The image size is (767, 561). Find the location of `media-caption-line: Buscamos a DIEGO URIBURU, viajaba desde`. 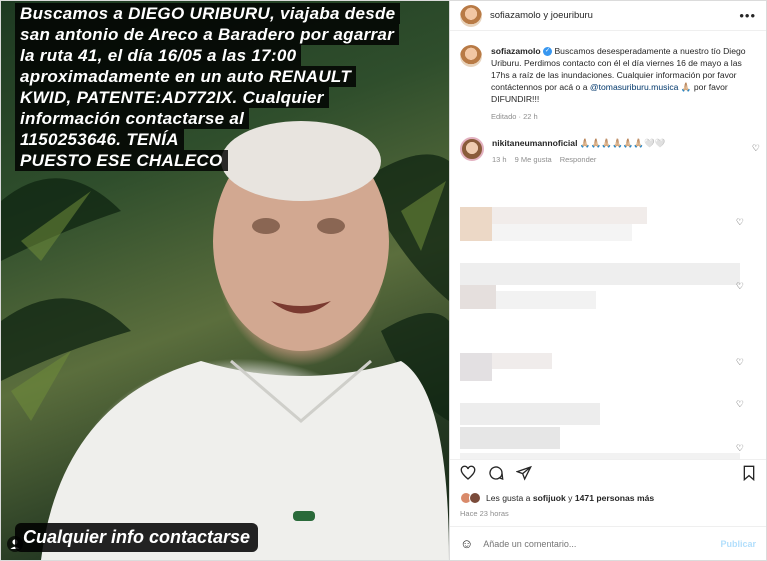

media-caption-line: Buscamos a DIEGO URIBURU, viajaba desde is located at coordinates (208, 13).